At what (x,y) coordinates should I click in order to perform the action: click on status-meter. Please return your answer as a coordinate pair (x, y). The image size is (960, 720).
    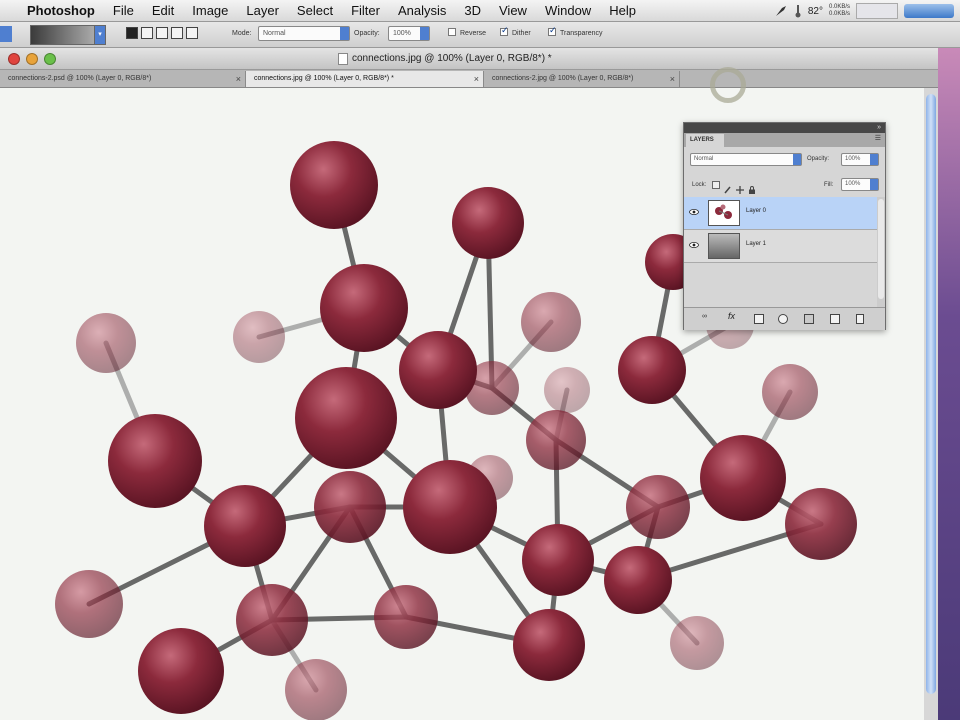
    Looking at the image, I should click on (877, 11).